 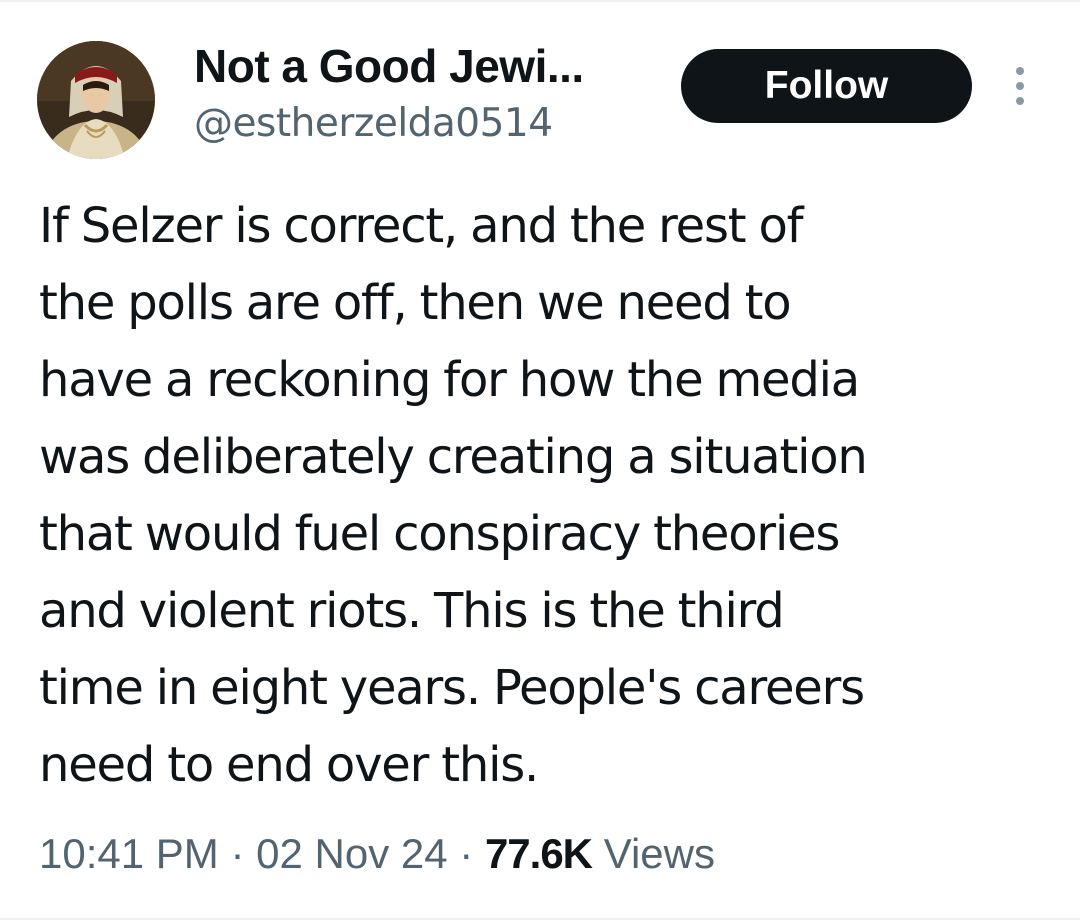 What do you see at coordinates (659, 853) in the screenshot?
I see `views-label: Views` at bounding box center [659, 853].